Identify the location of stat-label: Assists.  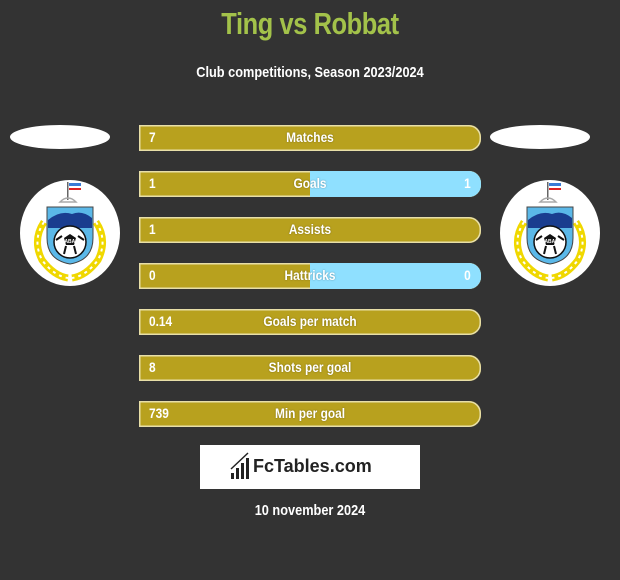
(310, 229).